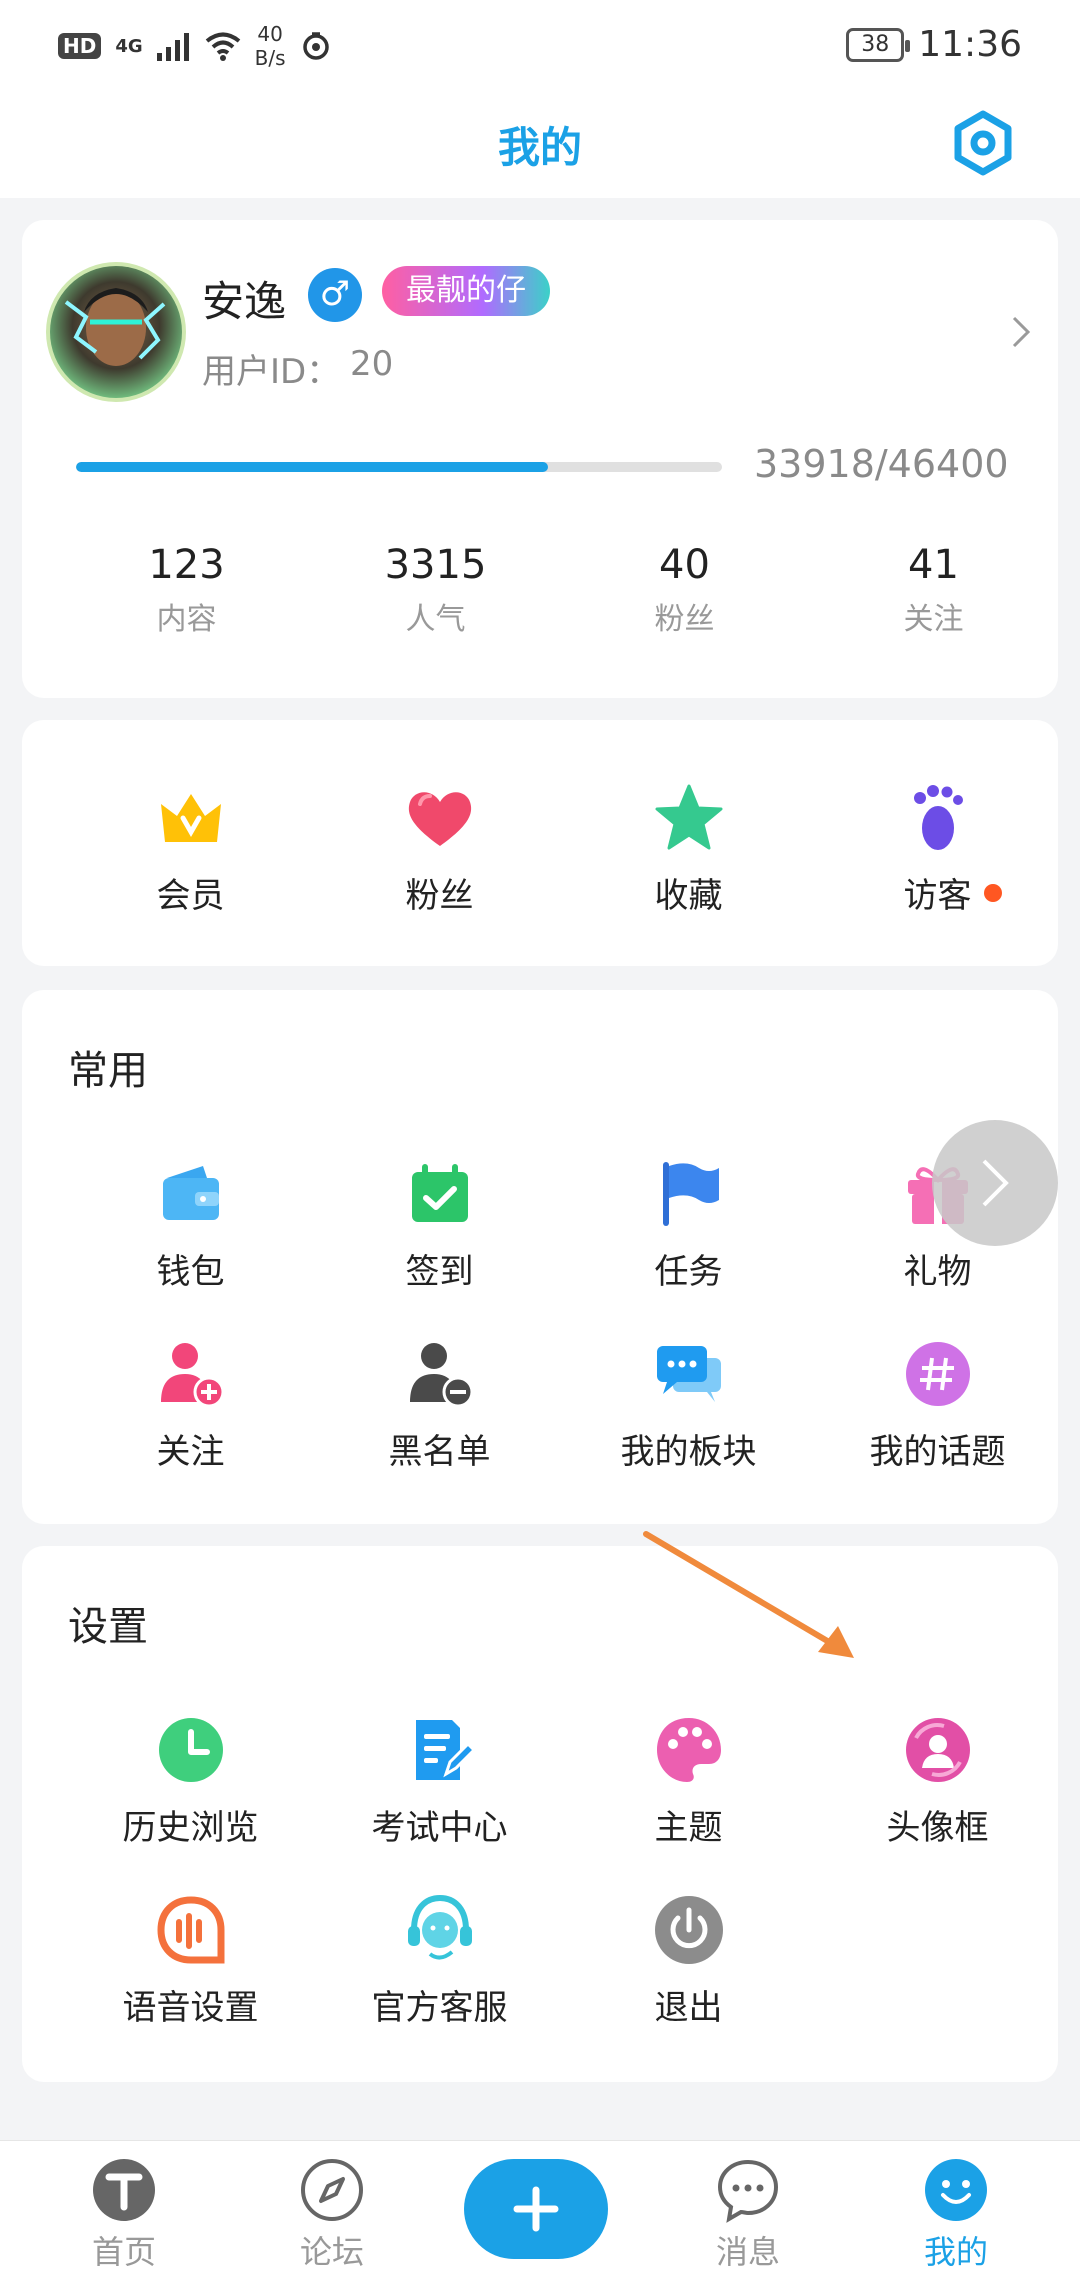  I want to click on settings-row-2: 语音设置 官方客服 退出, so click(564, 1960).